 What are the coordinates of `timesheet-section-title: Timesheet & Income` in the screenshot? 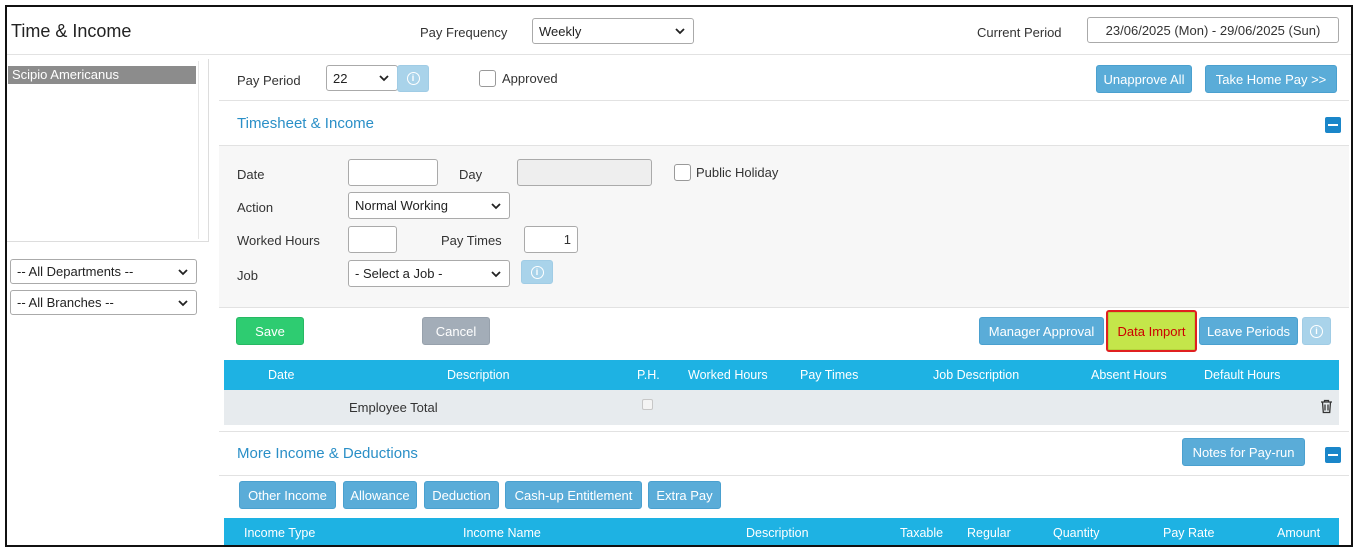 It's located at (305, 123).